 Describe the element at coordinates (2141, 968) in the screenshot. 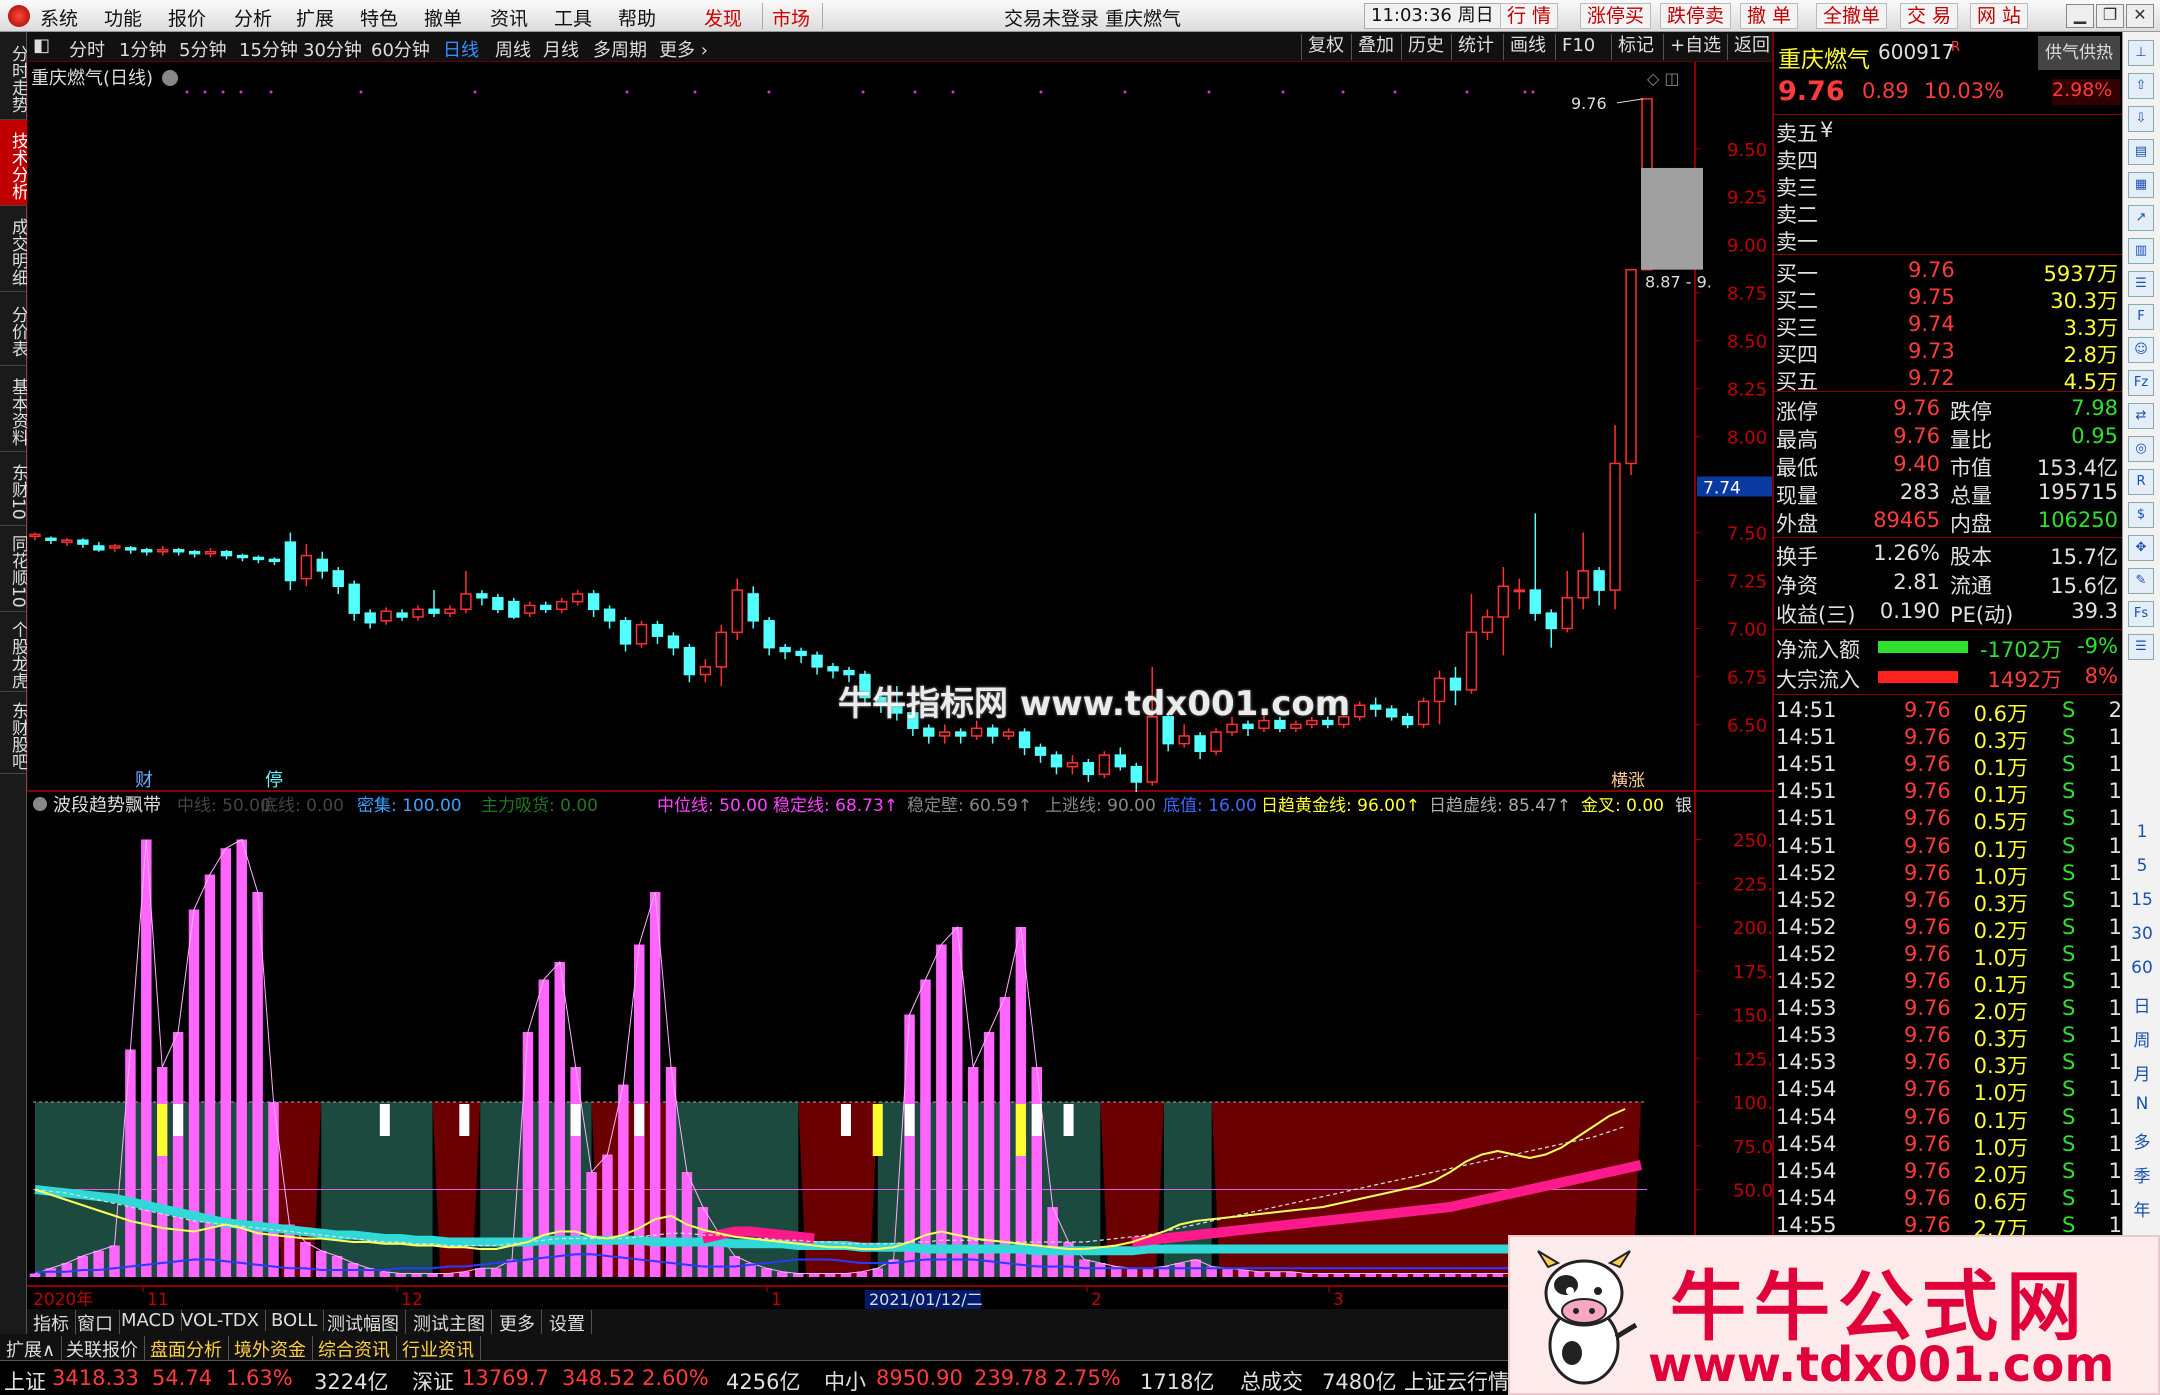

I see `period-shortcut: 60` at that location.